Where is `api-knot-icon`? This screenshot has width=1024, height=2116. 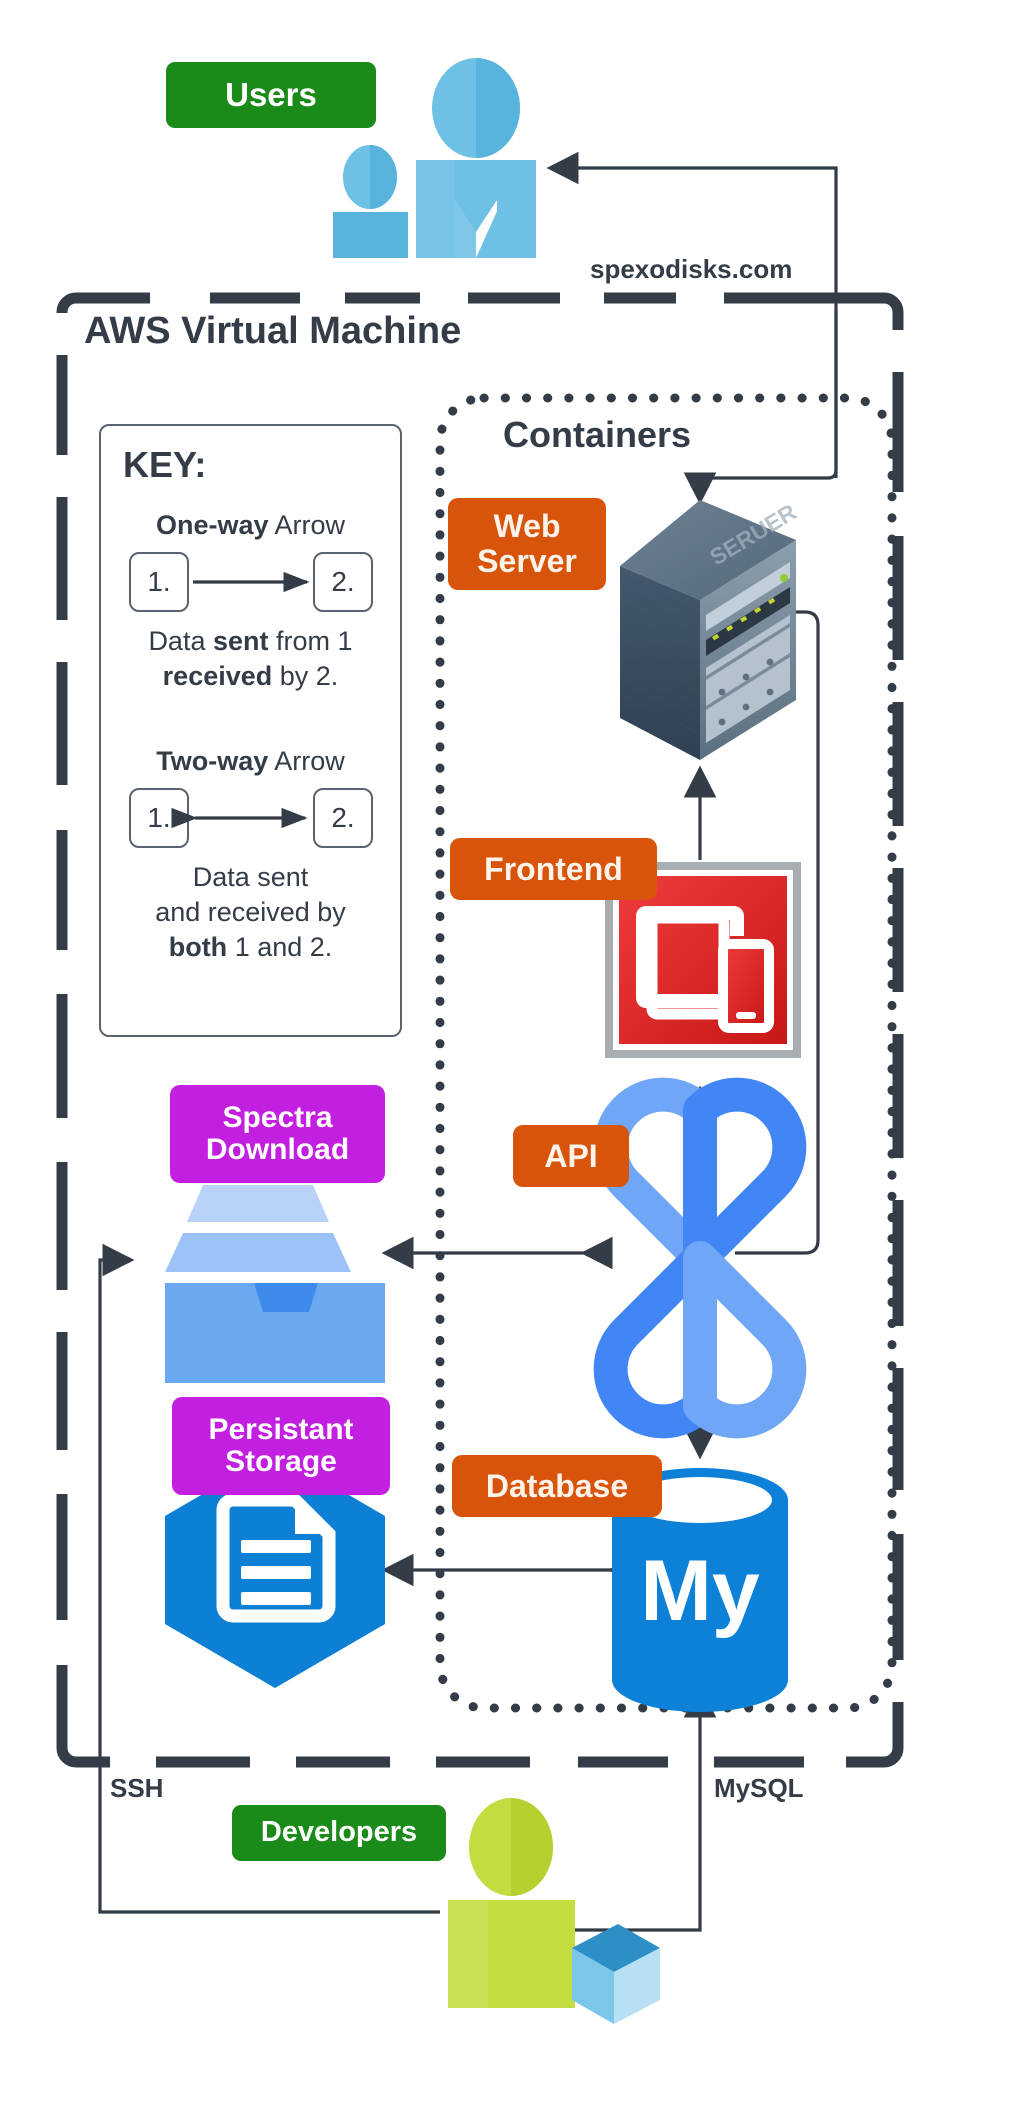
api-knot-icon is located at coordinates (700, 1258).